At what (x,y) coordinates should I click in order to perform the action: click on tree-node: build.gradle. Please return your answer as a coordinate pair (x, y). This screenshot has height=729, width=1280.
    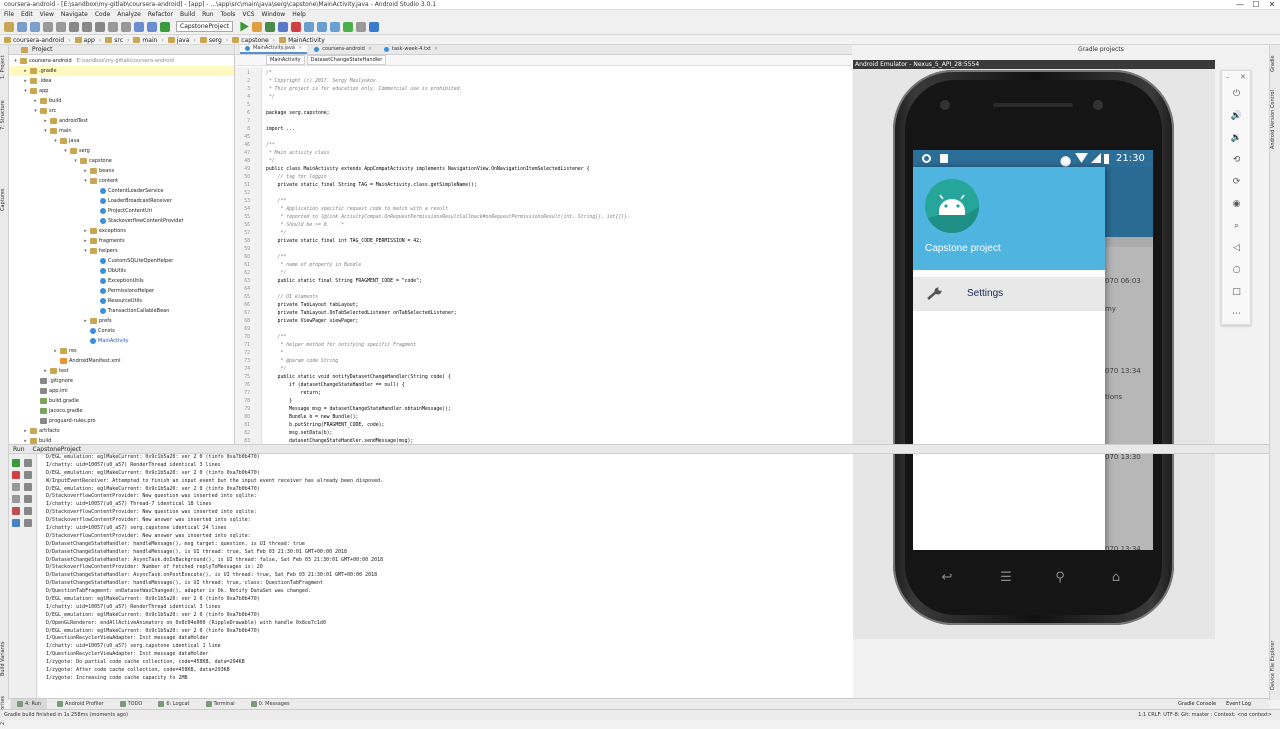
    Looking at the image, I should click on (121, 401).